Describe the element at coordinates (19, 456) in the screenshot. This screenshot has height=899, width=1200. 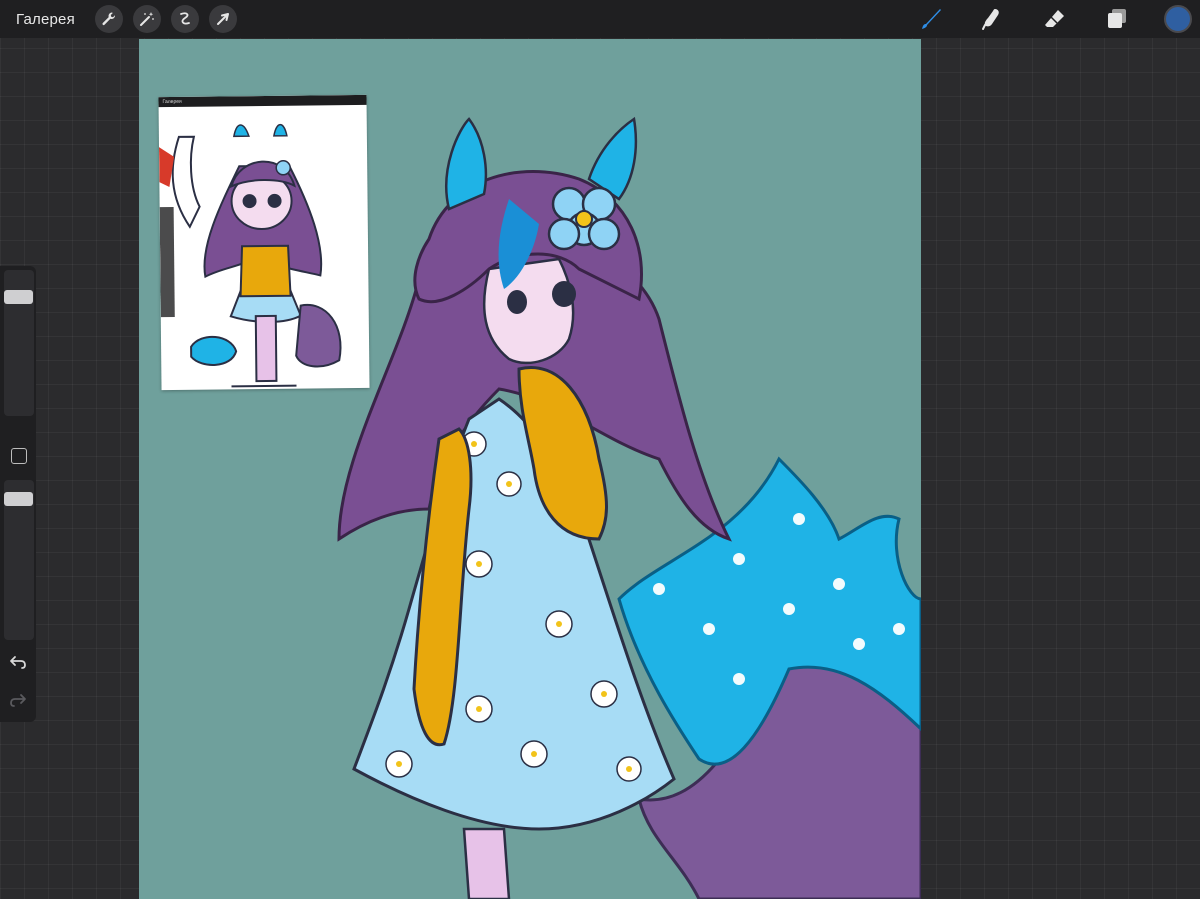
I see `modify-button` at that location.